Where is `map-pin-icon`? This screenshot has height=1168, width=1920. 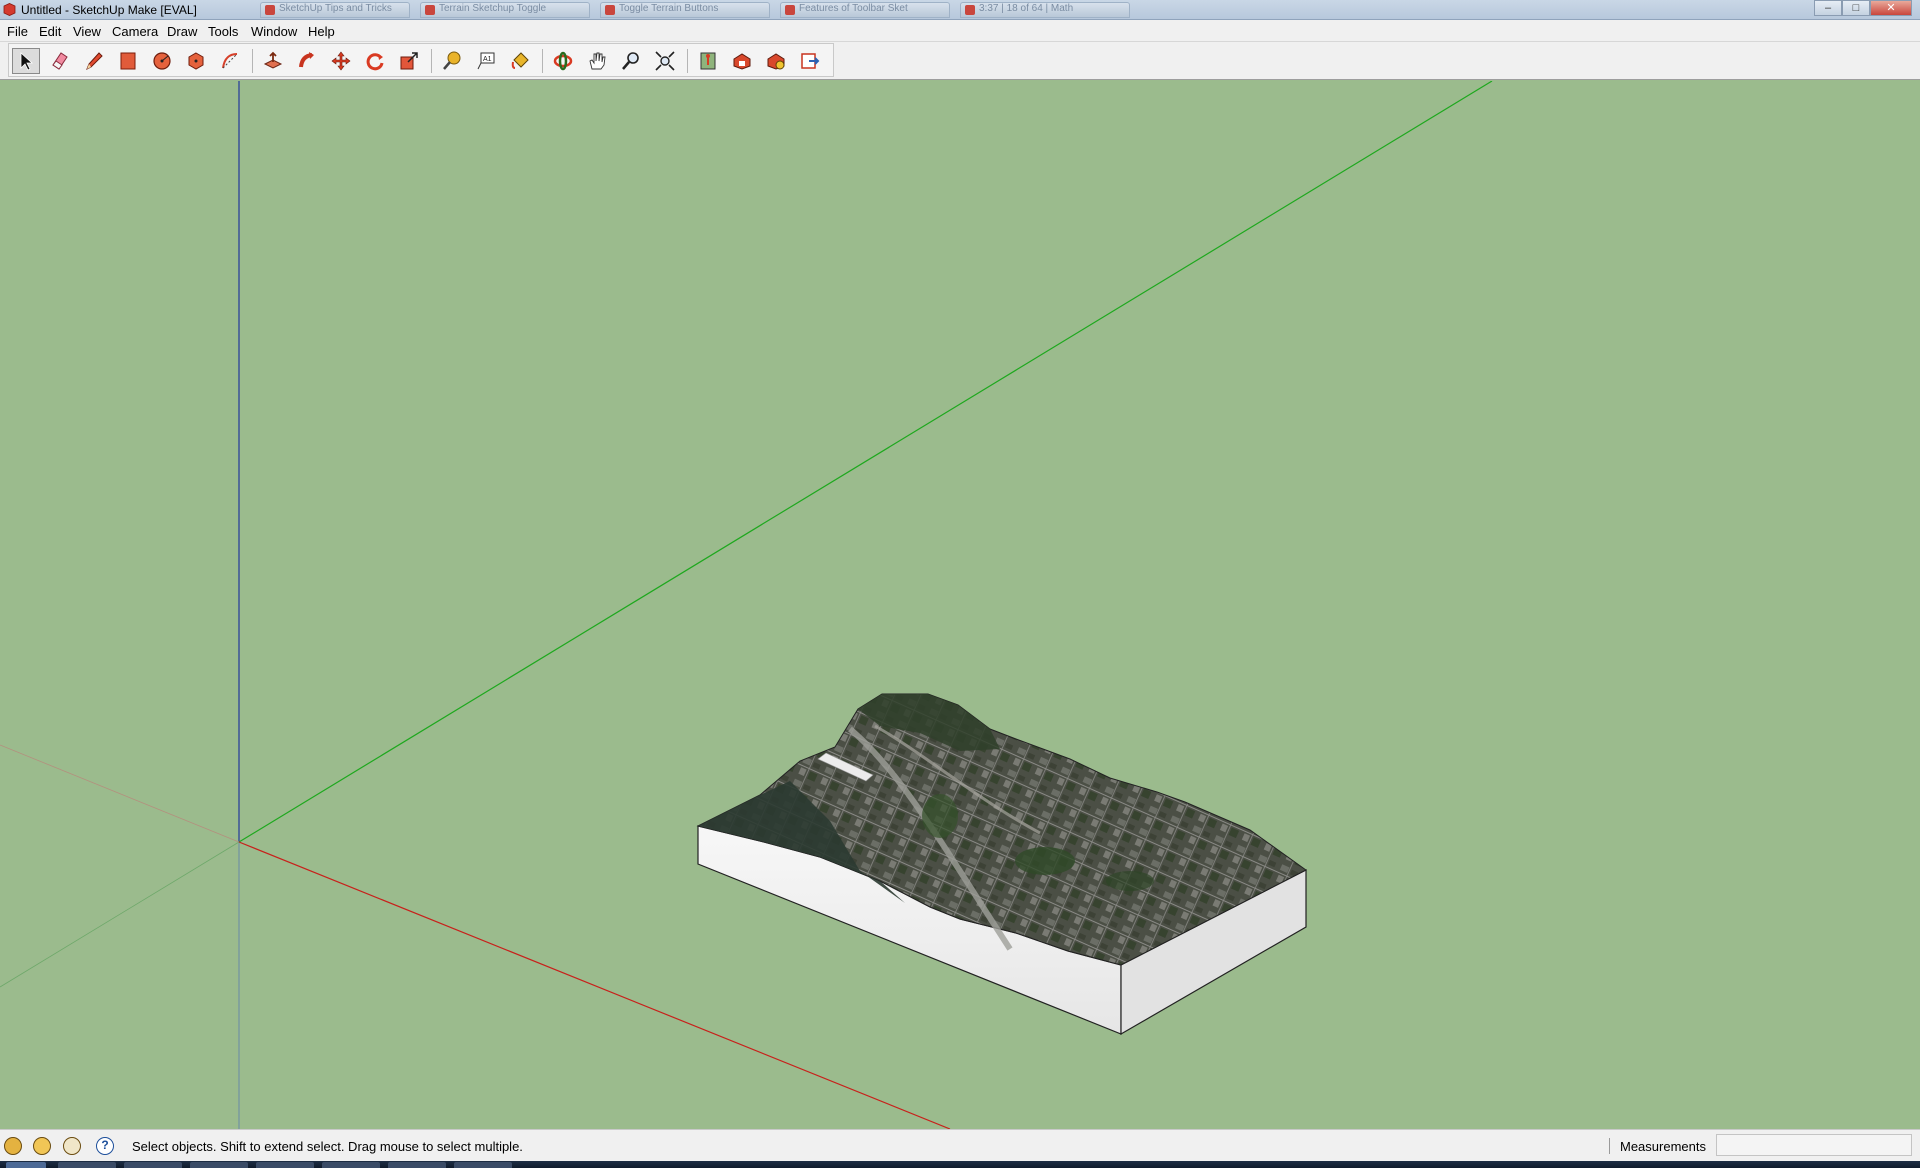 map-pin-icon is located at coordinates (708, 61).